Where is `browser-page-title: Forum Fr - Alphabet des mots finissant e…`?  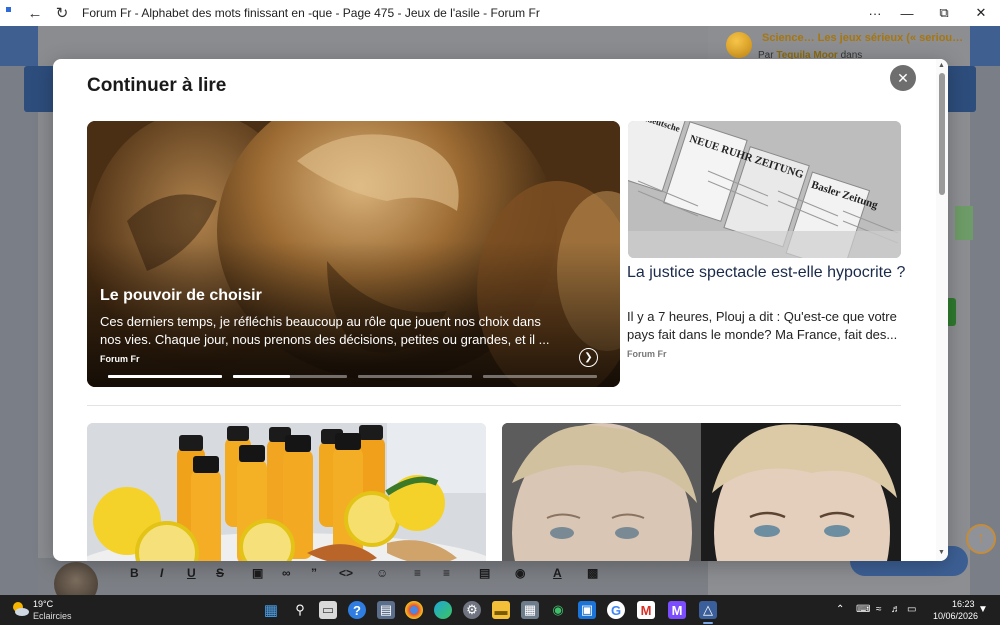 browser-page-title: Forum Fr - Alphabet des mots finissant e… is located at coordinates (311, 13).